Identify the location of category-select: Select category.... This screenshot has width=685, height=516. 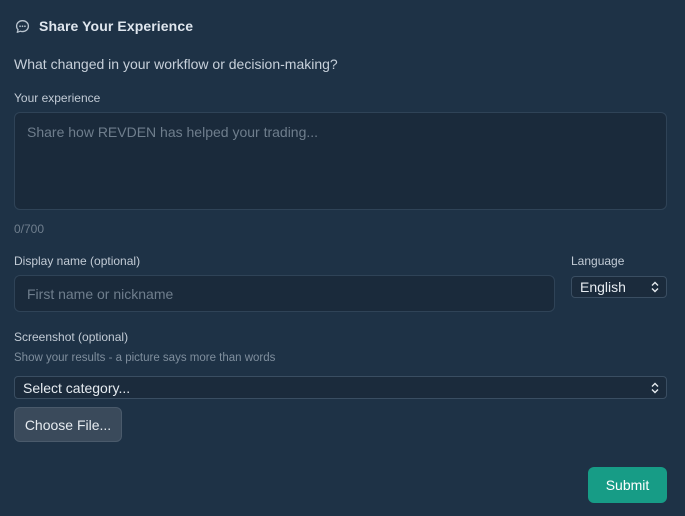
(340, 387).